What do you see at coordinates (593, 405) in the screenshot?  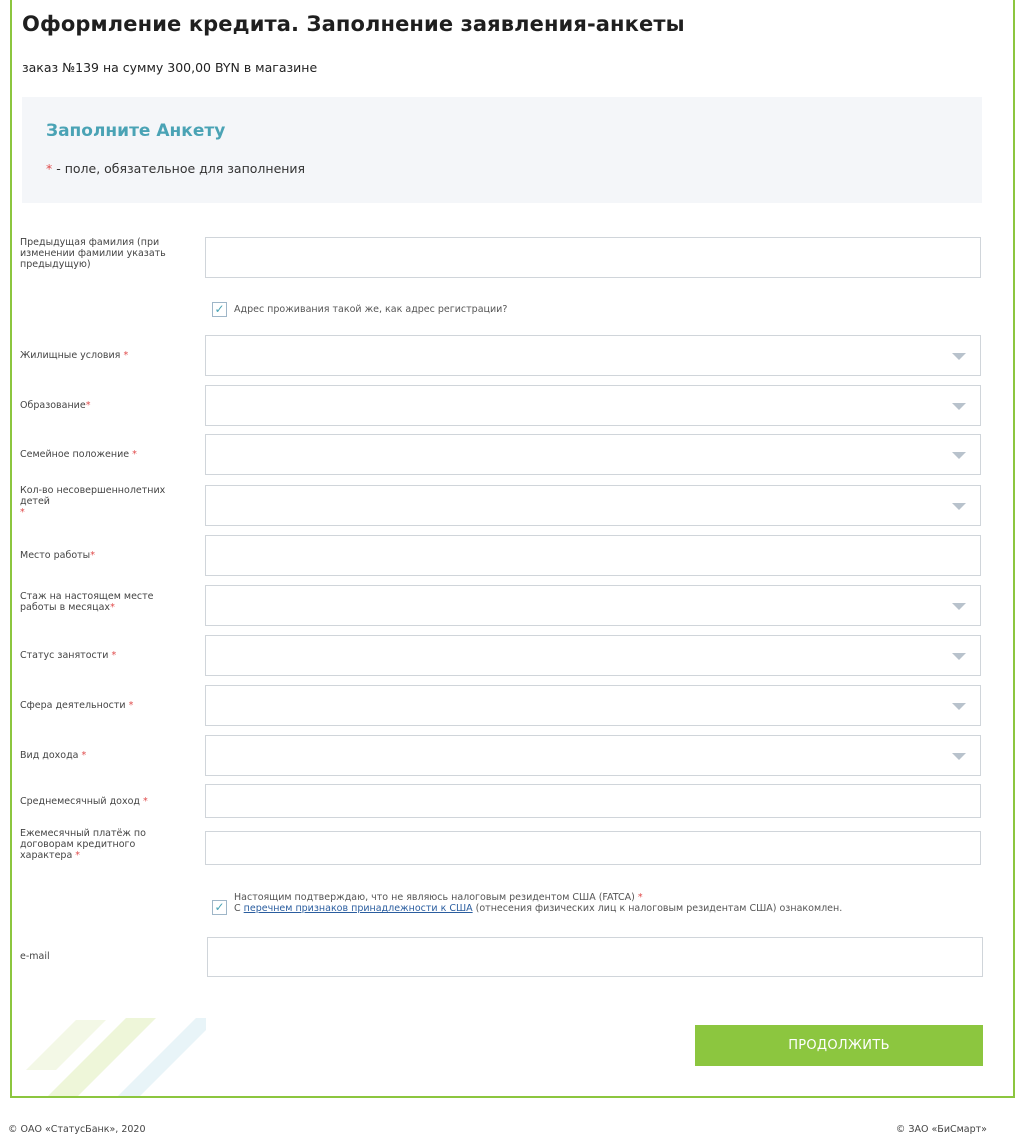 I see `education-select` at bounding box center [593, 405].